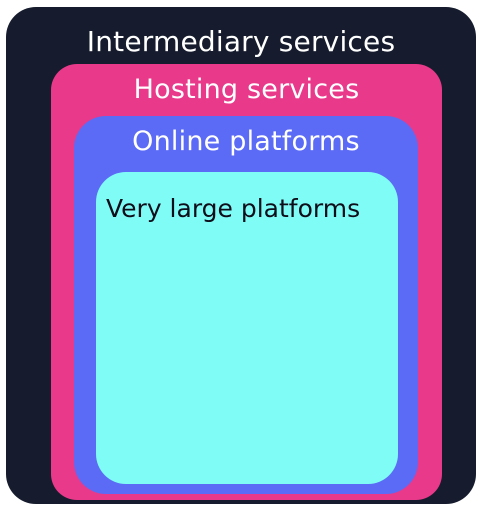 This screenshot has height=505, width=477. Describe the element at coordinates (233, 208) in the screenshot. I see `very-large-platforms-label: Very large platforms` at that location.